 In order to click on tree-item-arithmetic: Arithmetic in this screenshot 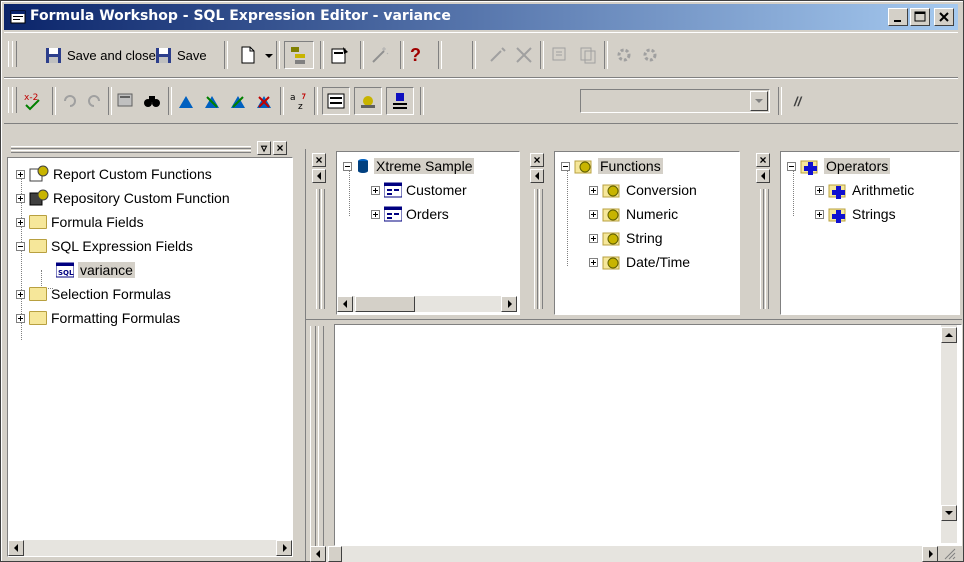, I will do `click(864, 190)`.